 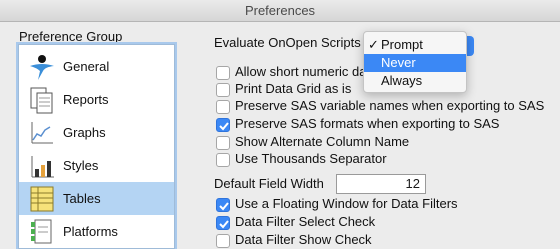 I want to click on sidebar-item-platforms: Platforms, so click(x=96, y=231).